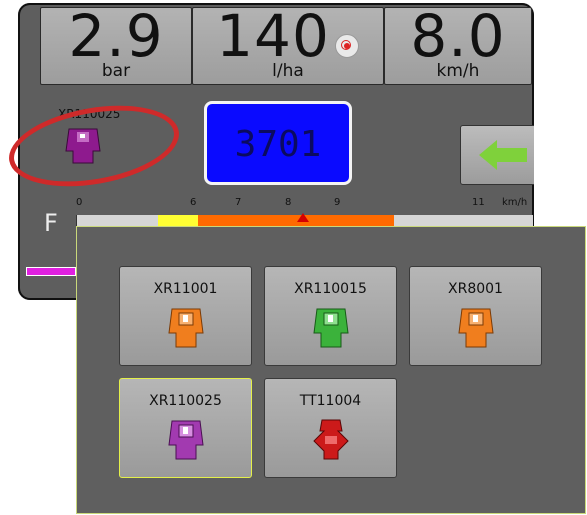 This screenshot has height=515, width=587. I want to click on back-button, so click(497, 155).